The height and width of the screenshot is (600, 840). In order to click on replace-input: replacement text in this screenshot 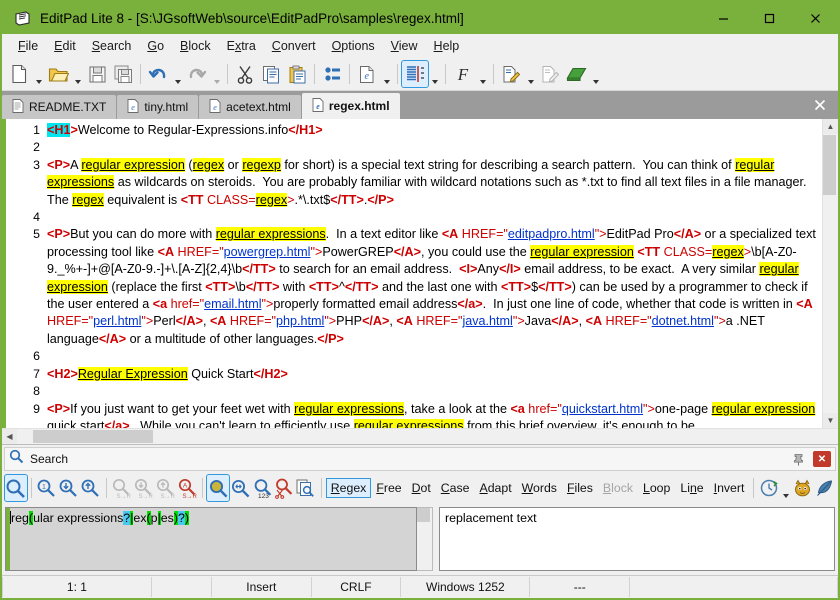, I will do `click(637, 539)`.